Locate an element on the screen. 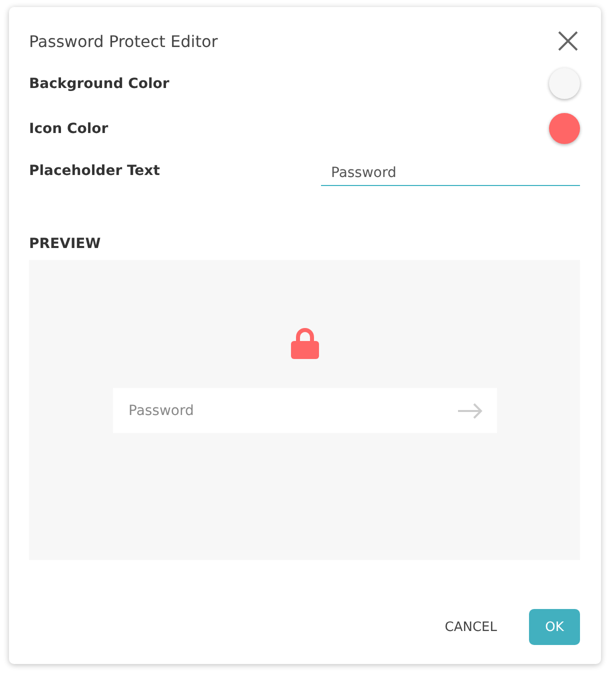 This screenshot has width=615, height=680. cancel-button: CANCEL is located at coordinates (470, 627).